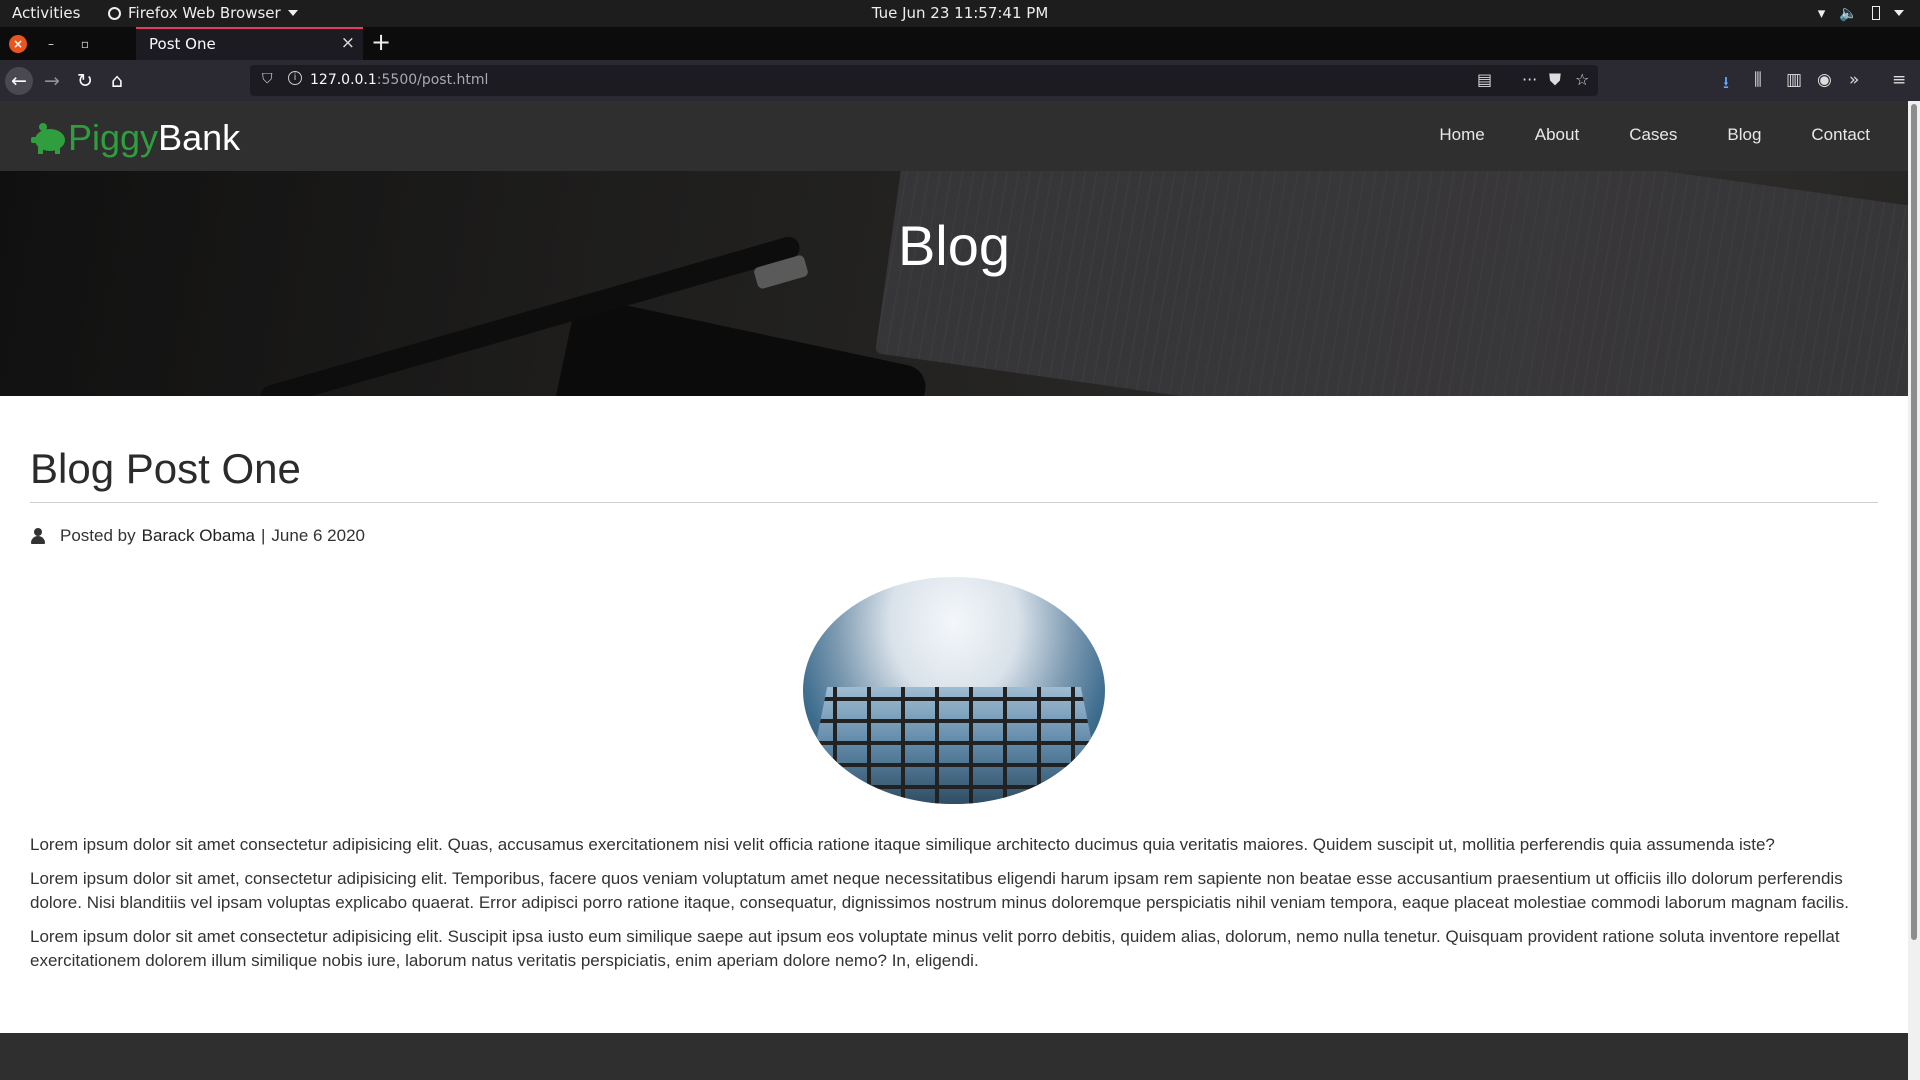  I want to click on url-text: 127.0.0.1:5500/post.html, so click(399, 80).